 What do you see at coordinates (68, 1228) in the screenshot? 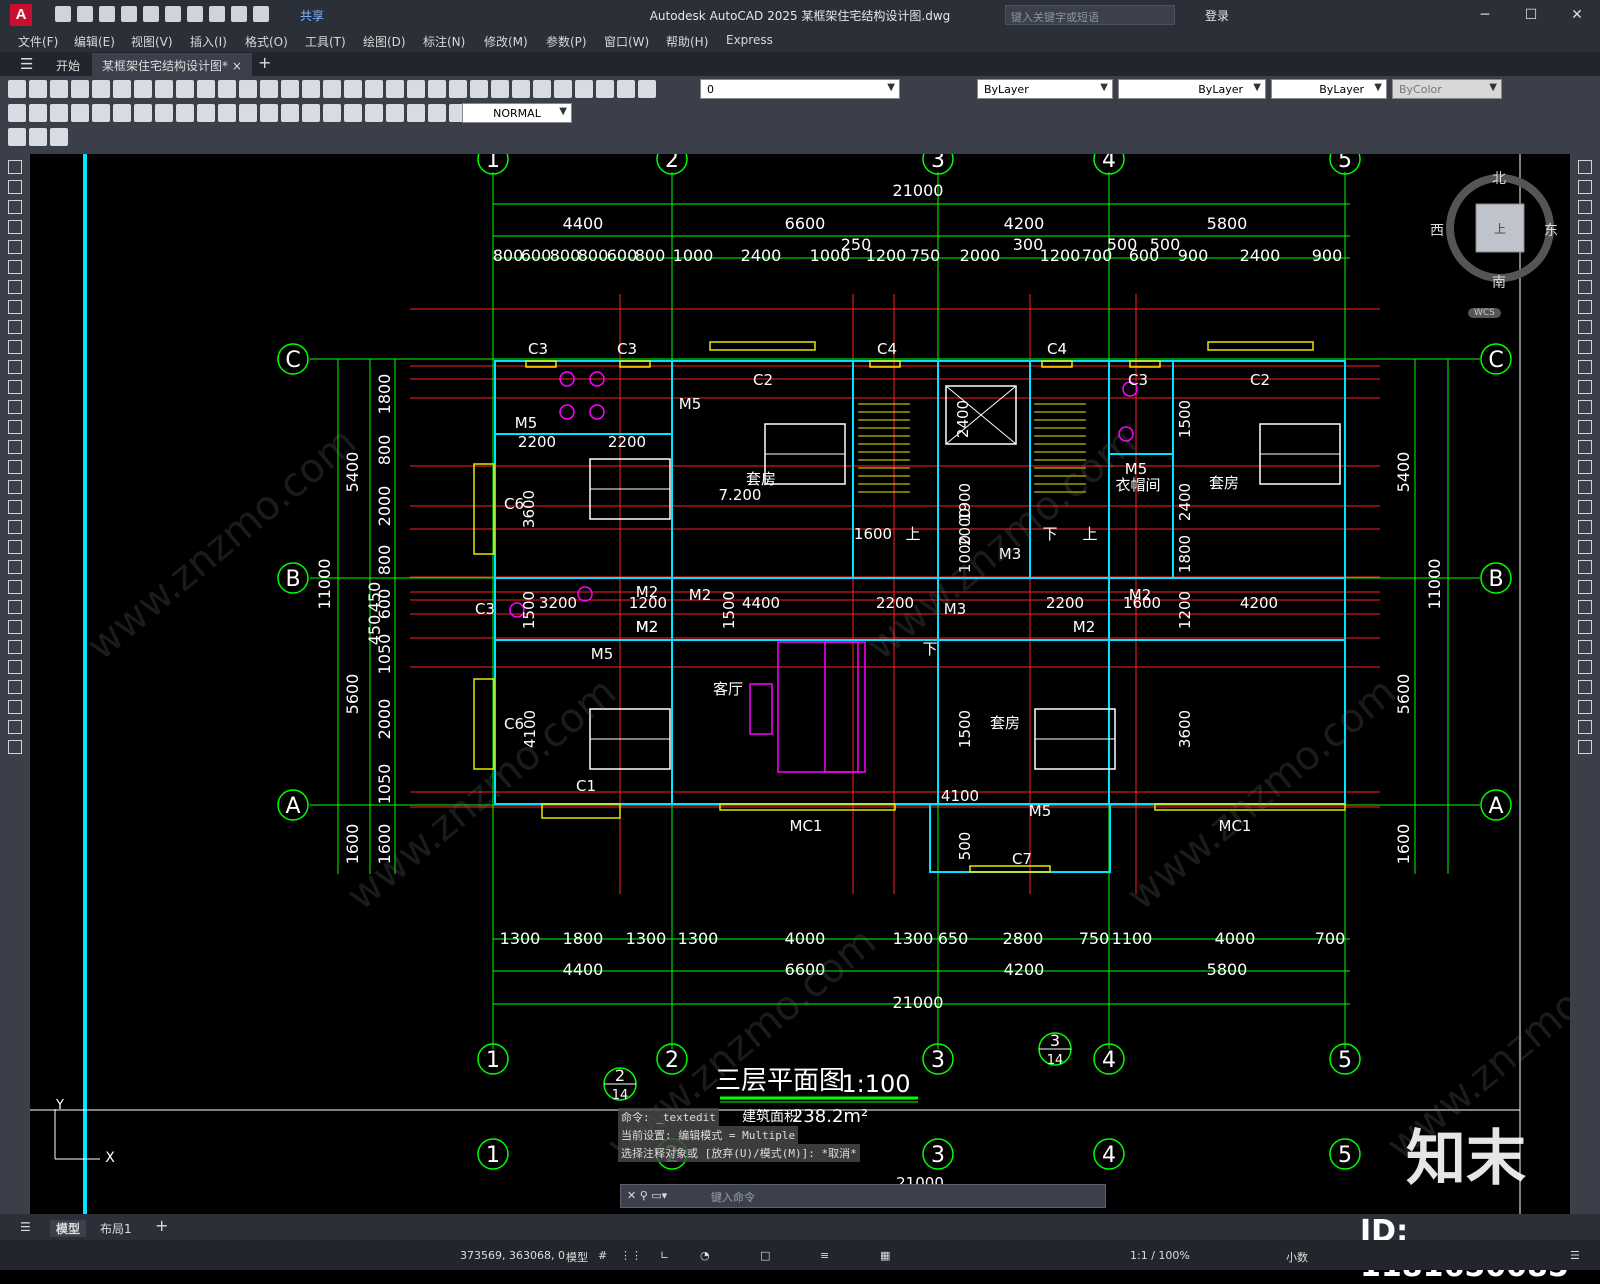
I see `tab-model: 模型` at bounding box center [68, 1228].